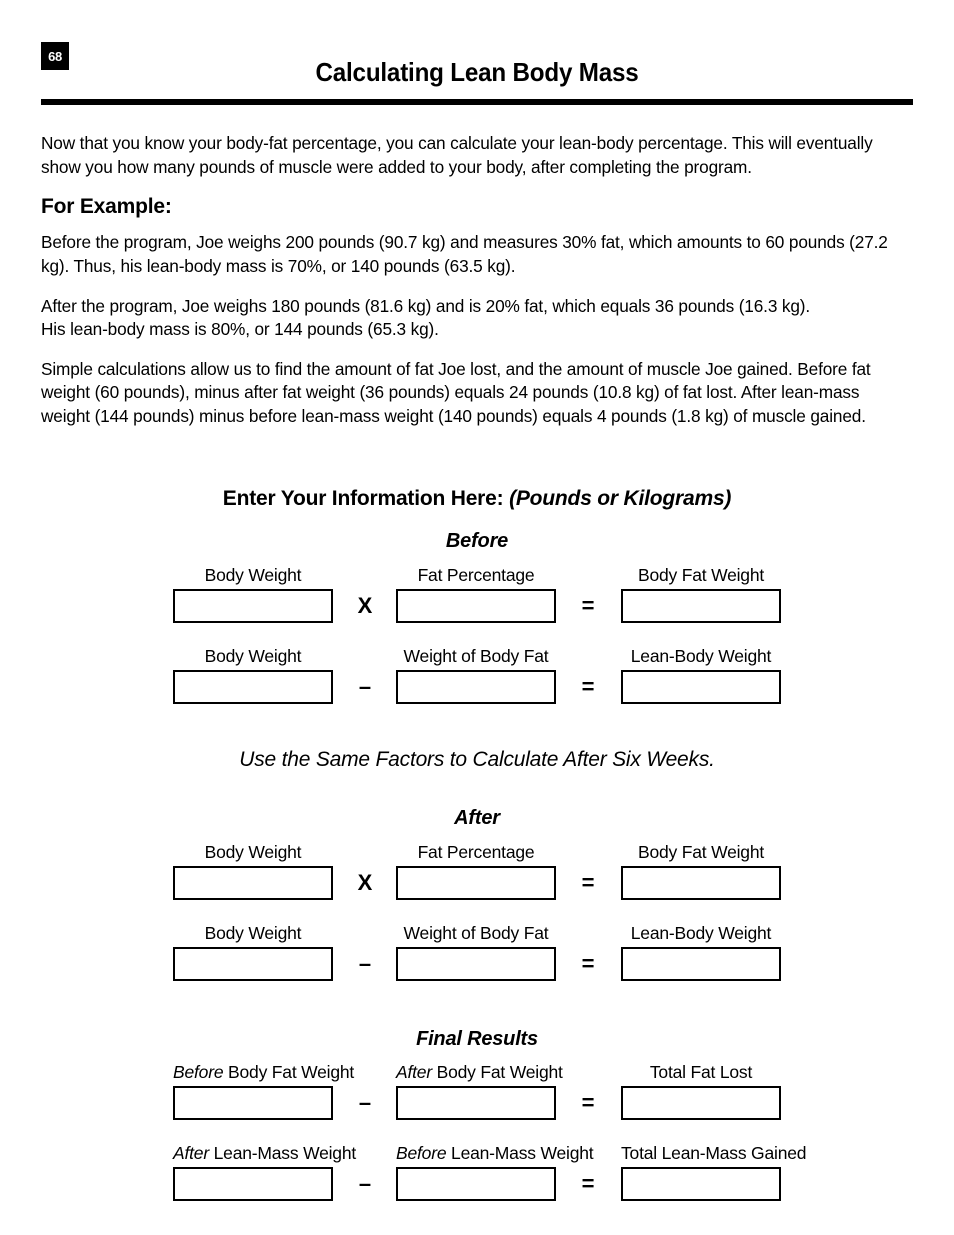 The height and width of the screenshot is (1235, 954). I want to click on after-row-2-body-weight: Body Weight, so click(253, 952).